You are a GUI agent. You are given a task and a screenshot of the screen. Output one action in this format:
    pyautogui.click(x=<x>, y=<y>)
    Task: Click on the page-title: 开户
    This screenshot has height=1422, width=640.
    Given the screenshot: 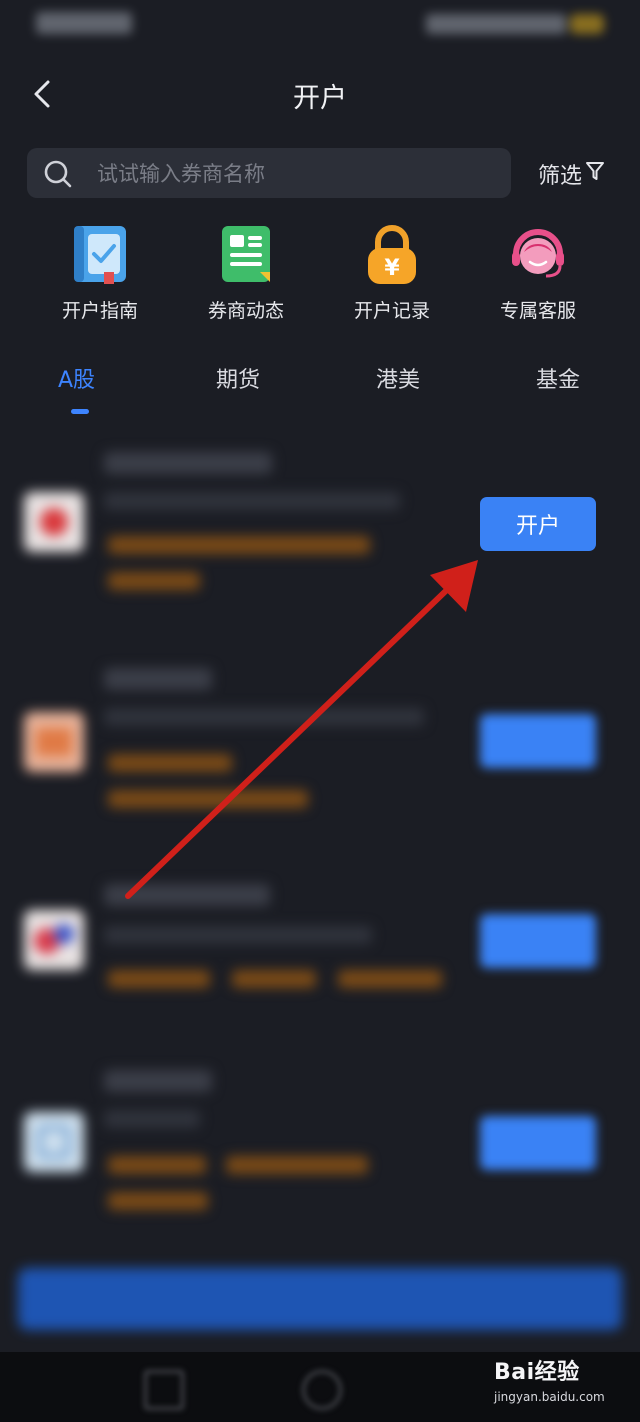 What is the action you would take?
    pyautogui.click(x=320, y=98)
    